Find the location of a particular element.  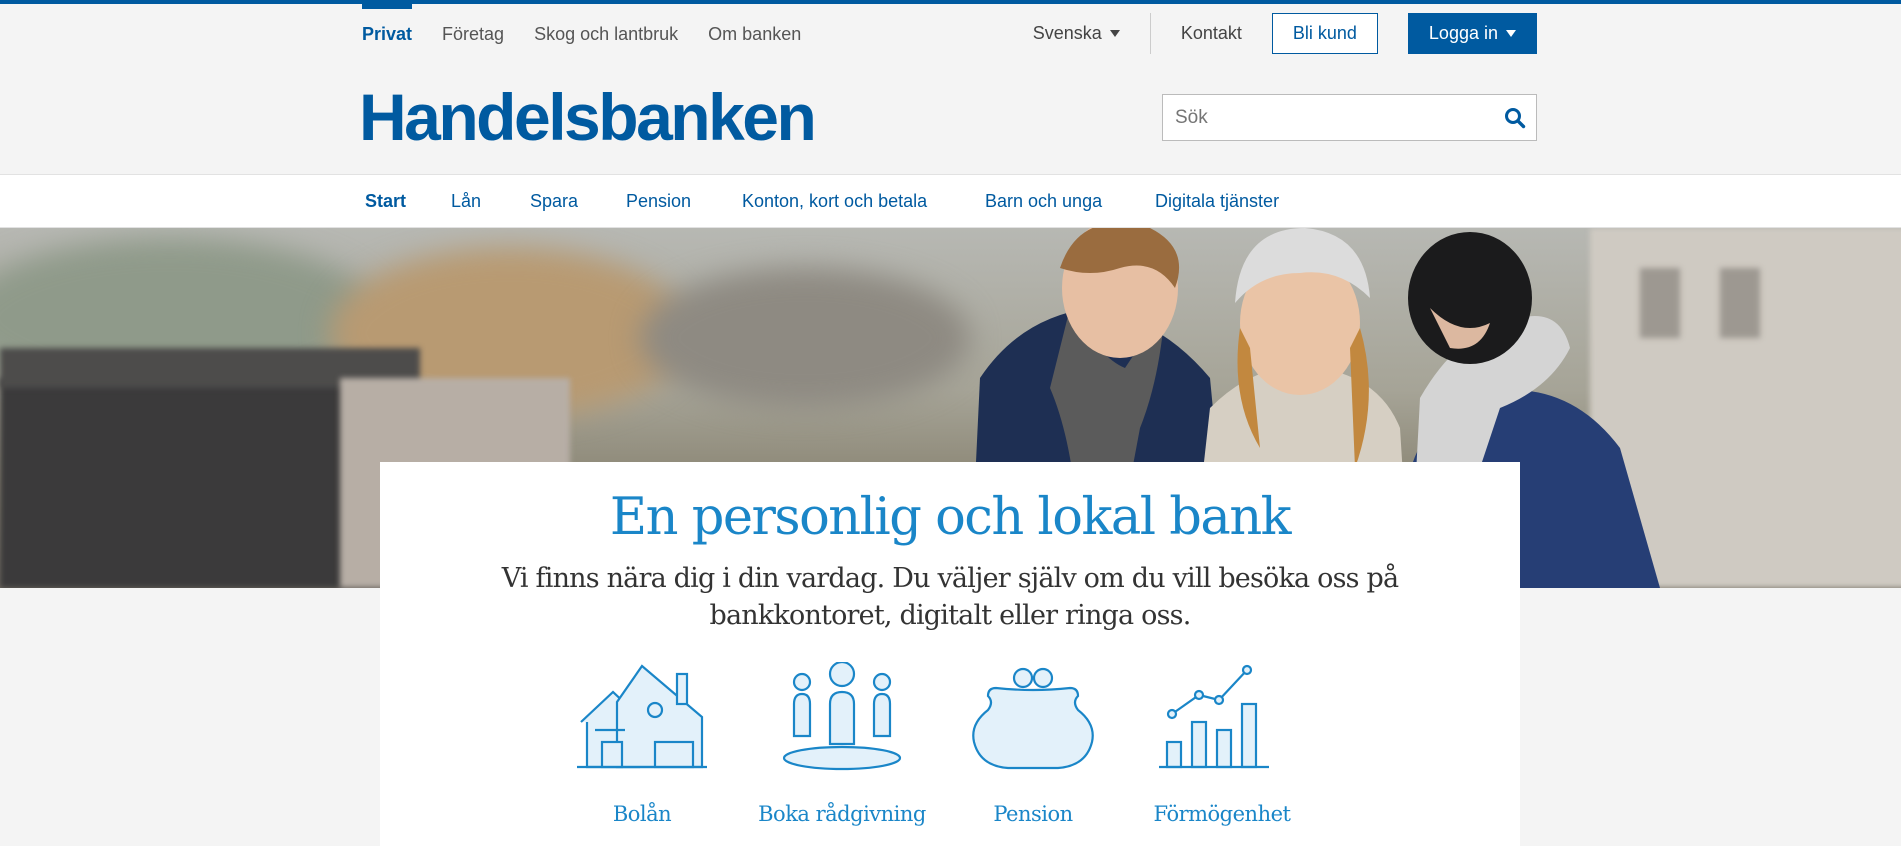

search-icon is located at coordinates (1515, 118).